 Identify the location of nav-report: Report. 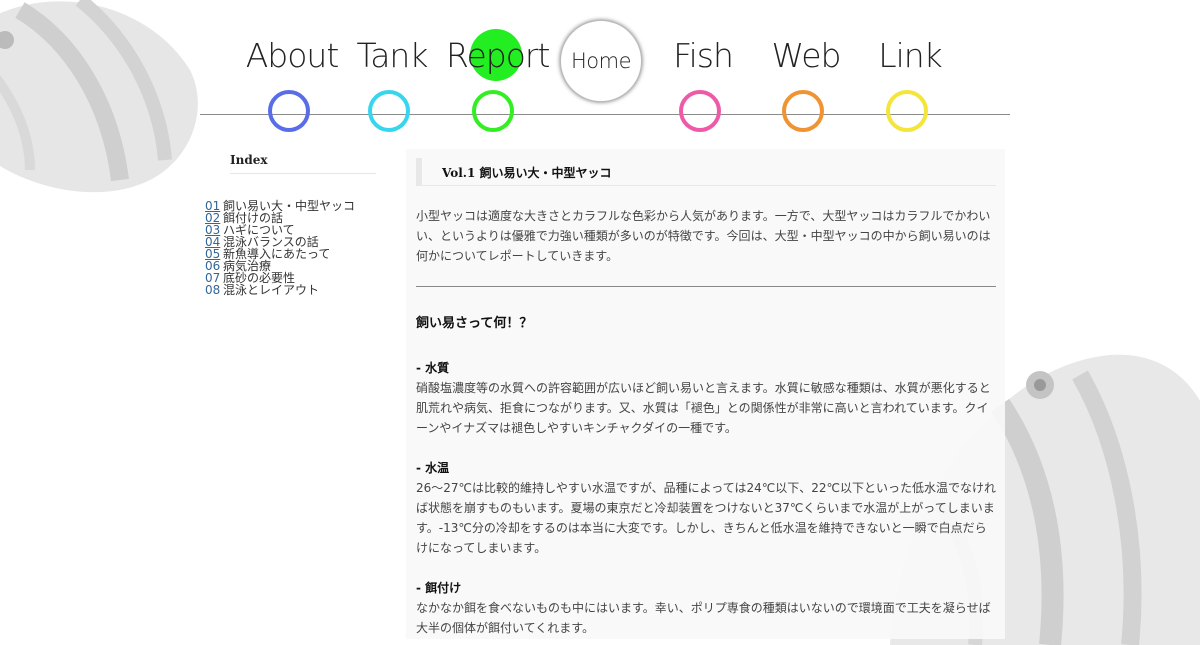
(498, 66).